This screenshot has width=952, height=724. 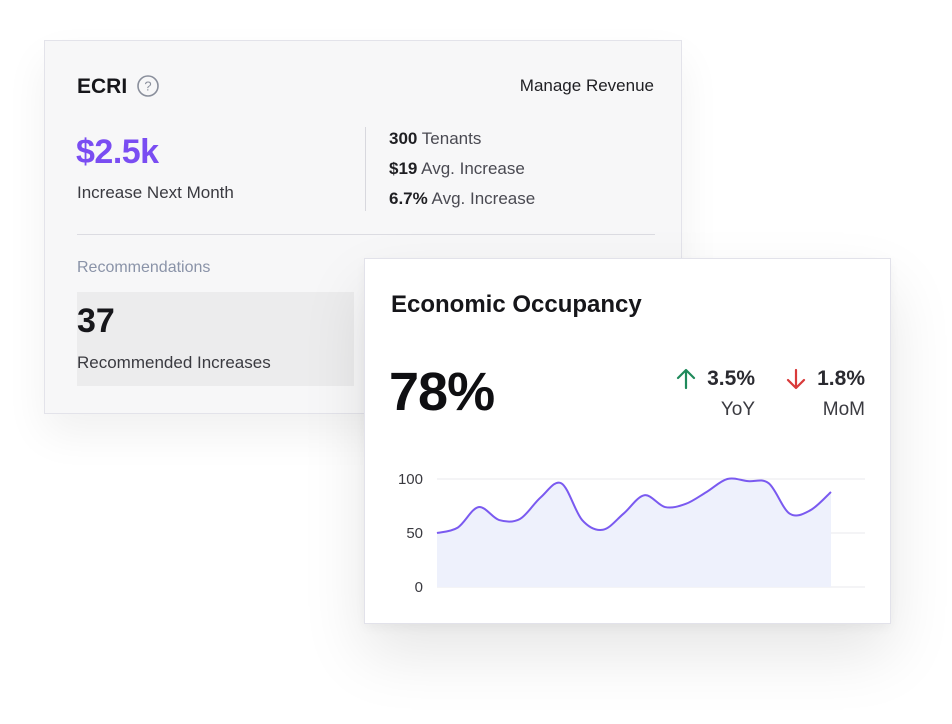 I want to click on mom-metric: 1.8% MoM, so click(x=821, y=394).